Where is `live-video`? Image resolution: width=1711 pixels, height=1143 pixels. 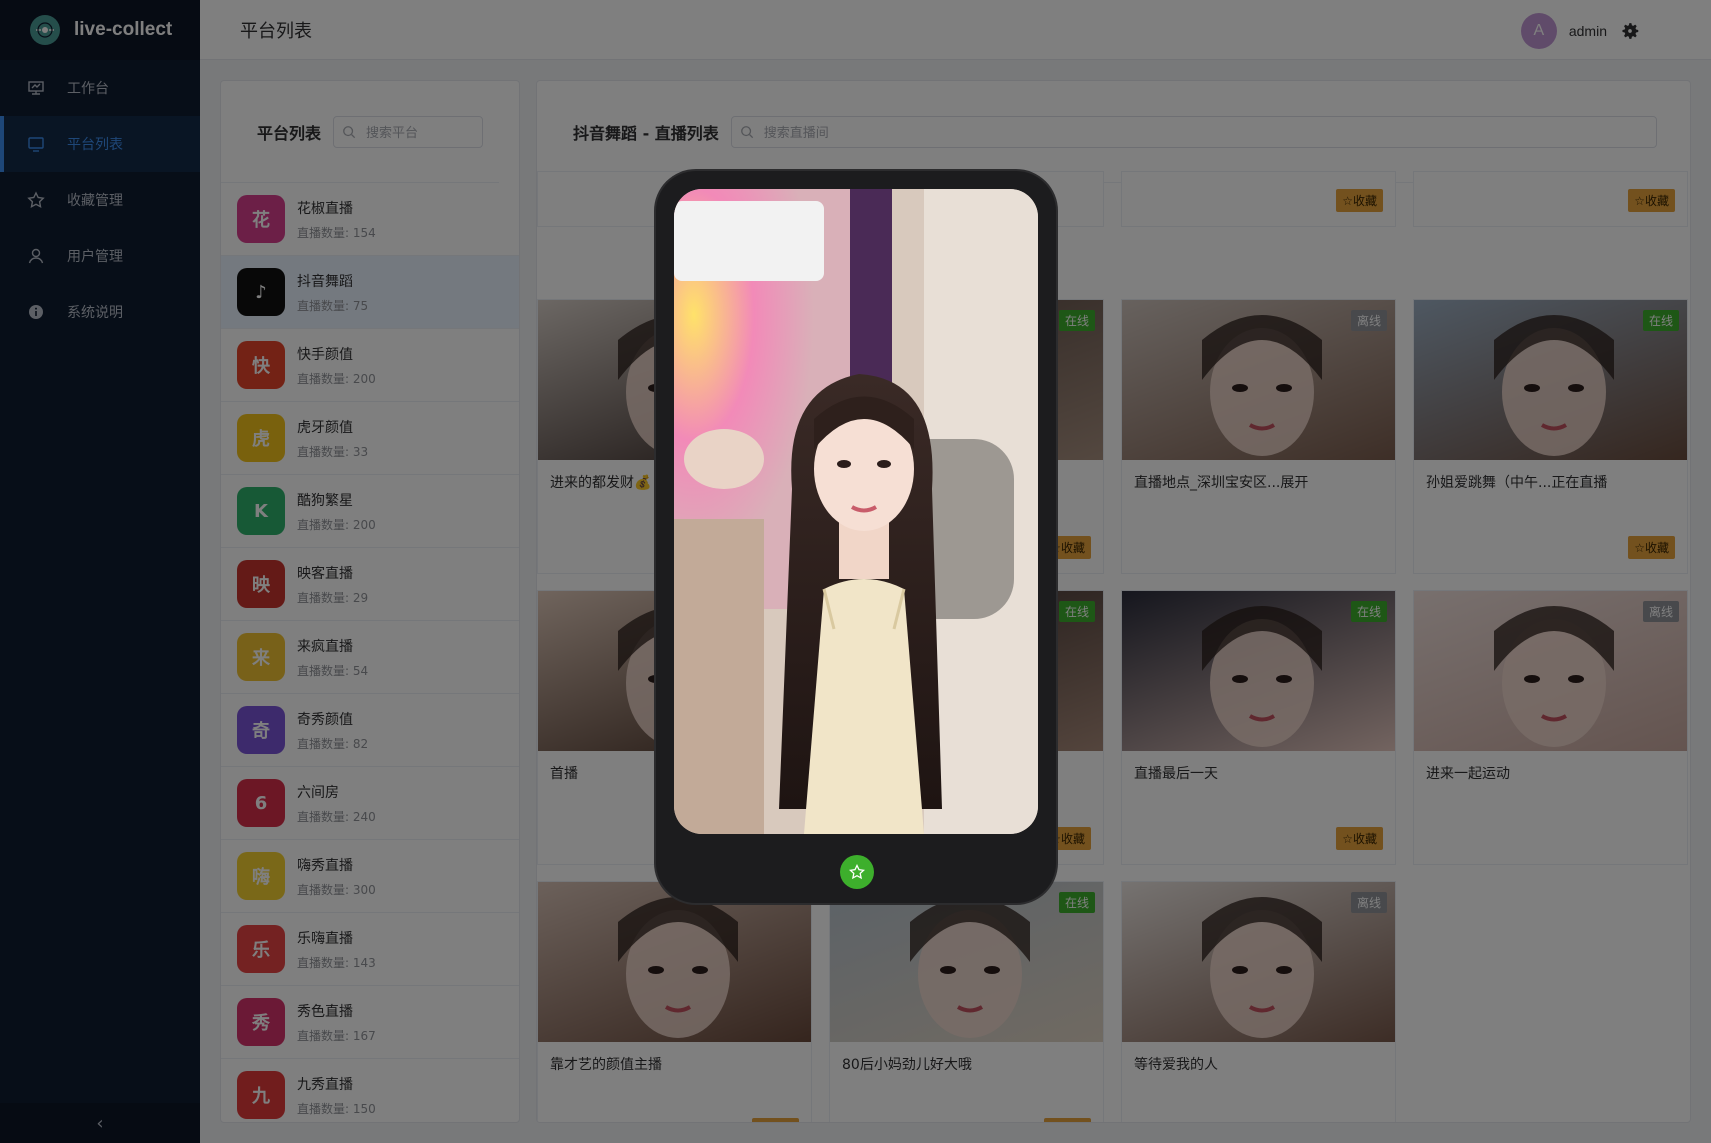
live-video is located at coordinates (856, 511).